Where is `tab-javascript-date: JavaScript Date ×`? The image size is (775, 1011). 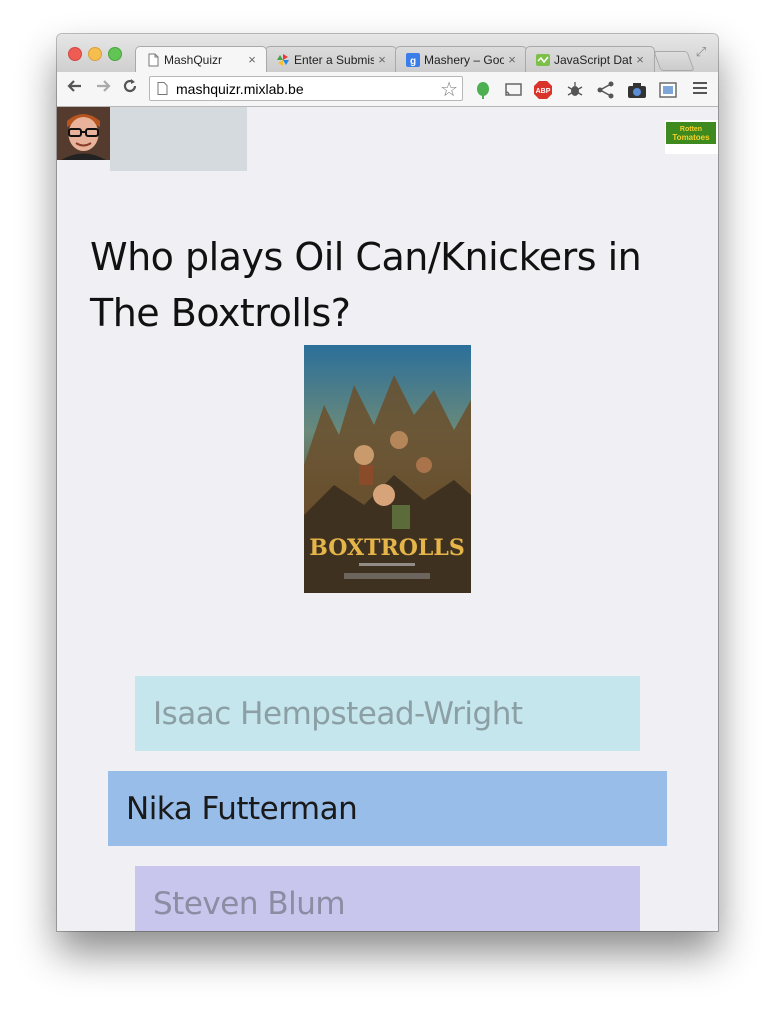 tab-javascript-date: JavaScript Date × is located at coordinates (590, 59).